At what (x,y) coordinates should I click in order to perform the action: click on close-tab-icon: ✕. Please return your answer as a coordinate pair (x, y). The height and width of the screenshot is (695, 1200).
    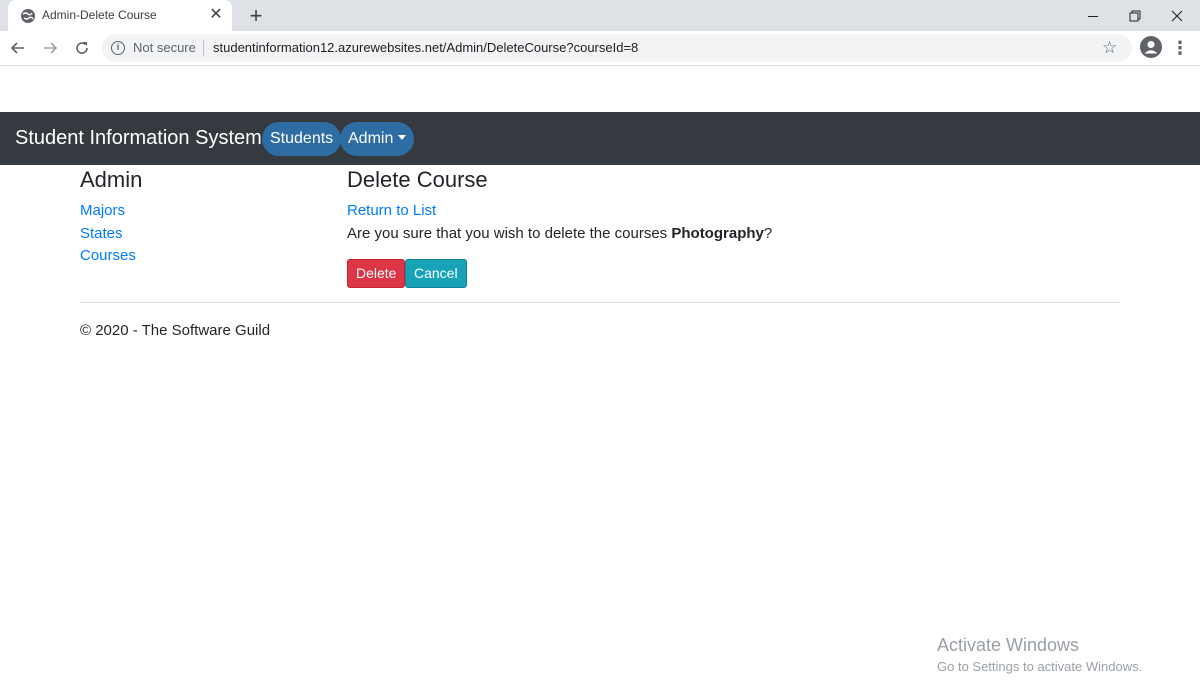
    Looking at the image, I should click on (216, 15).